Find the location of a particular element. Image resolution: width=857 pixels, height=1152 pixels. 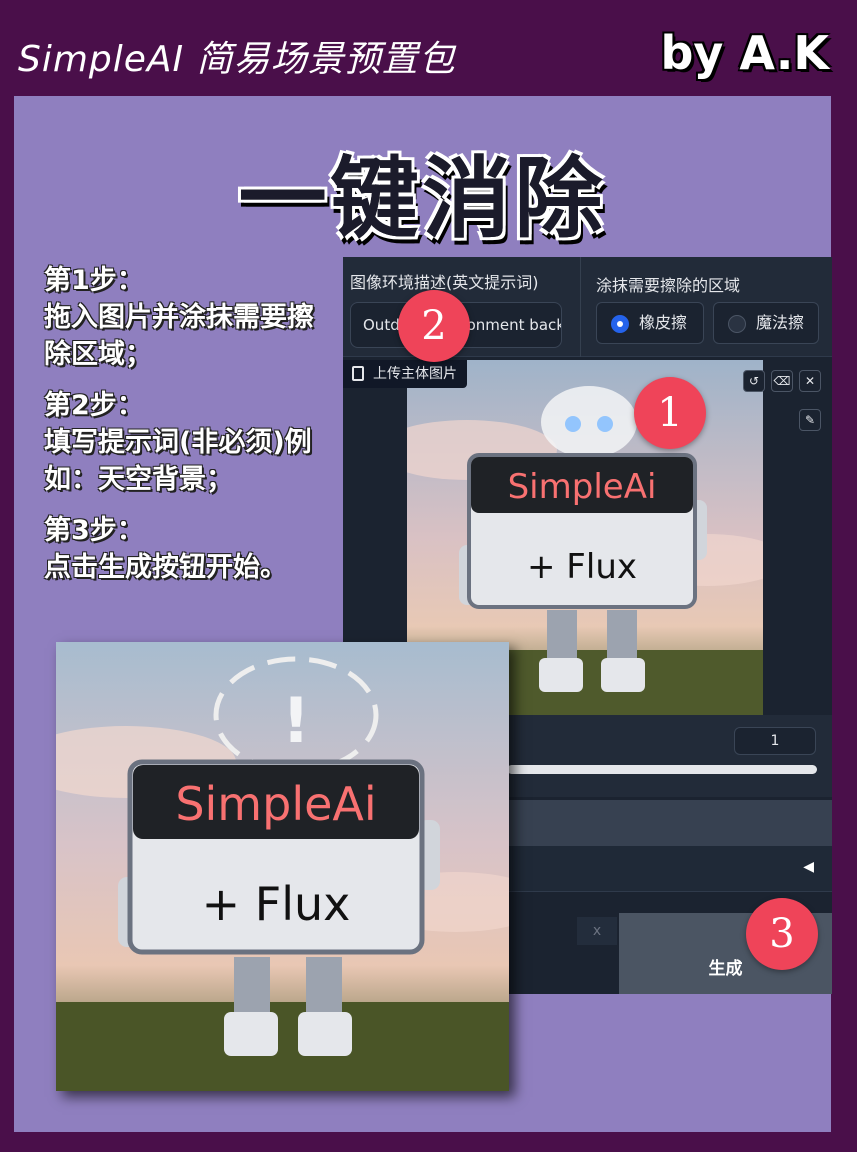

radio-eraser is located at coordinates (620, 324).